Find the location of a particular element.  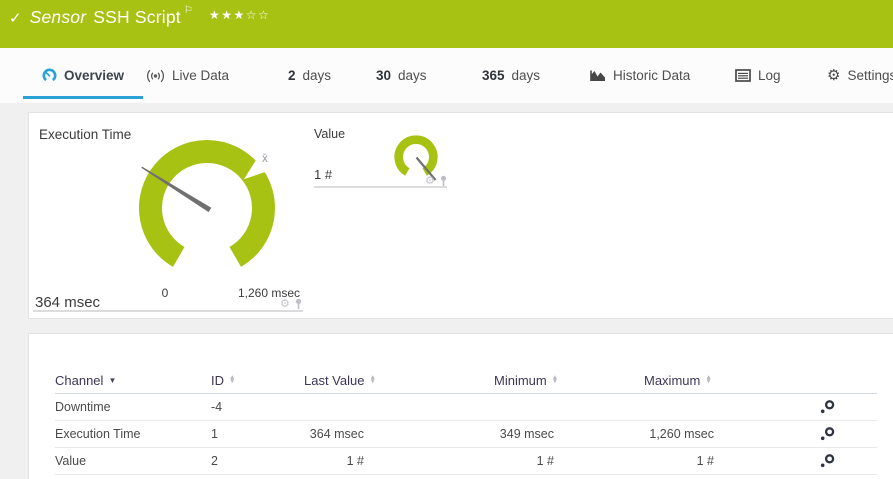

tab-settings-label: Settings is located at coordinates (870, 75).